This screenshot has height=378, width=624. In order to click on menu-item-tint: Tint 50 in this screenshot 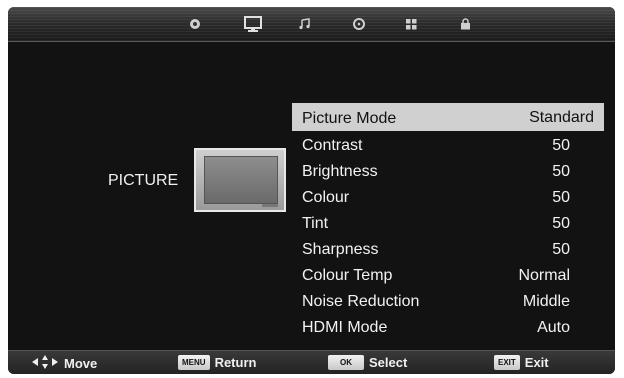, I will do `click(448, 222)`.